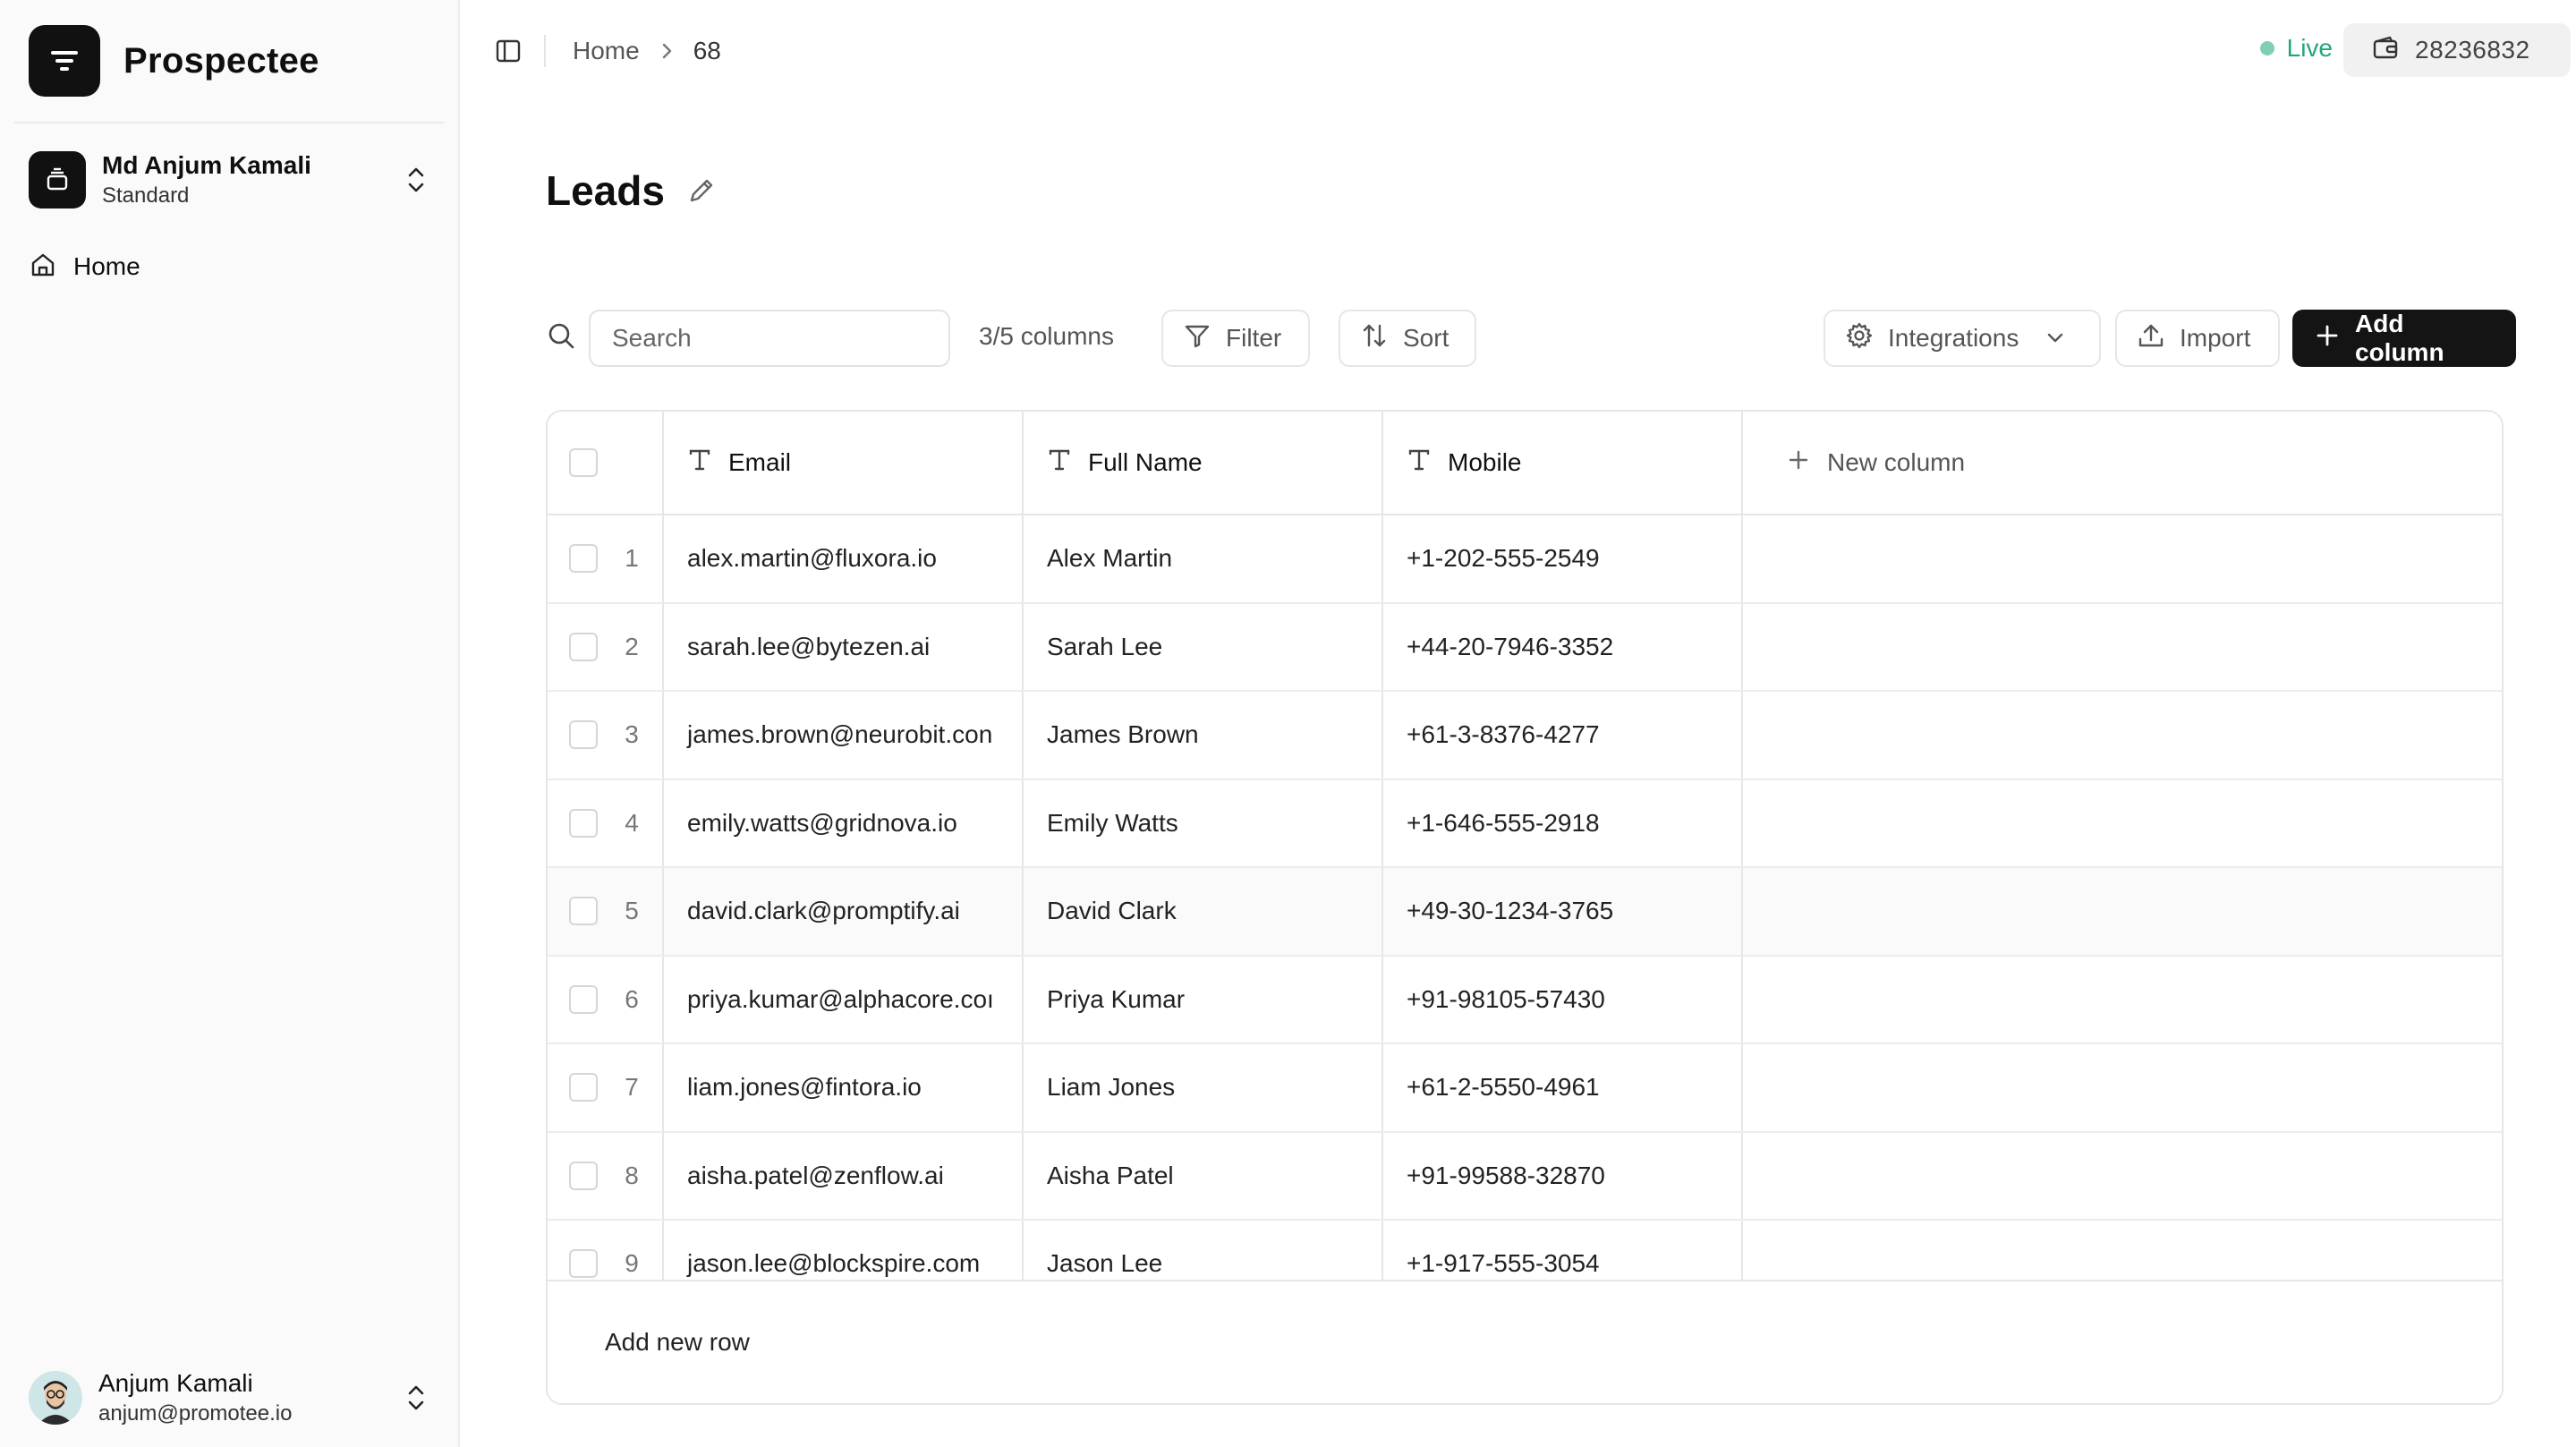  I want to click on row-select-cell: 3, so click(606, 735).